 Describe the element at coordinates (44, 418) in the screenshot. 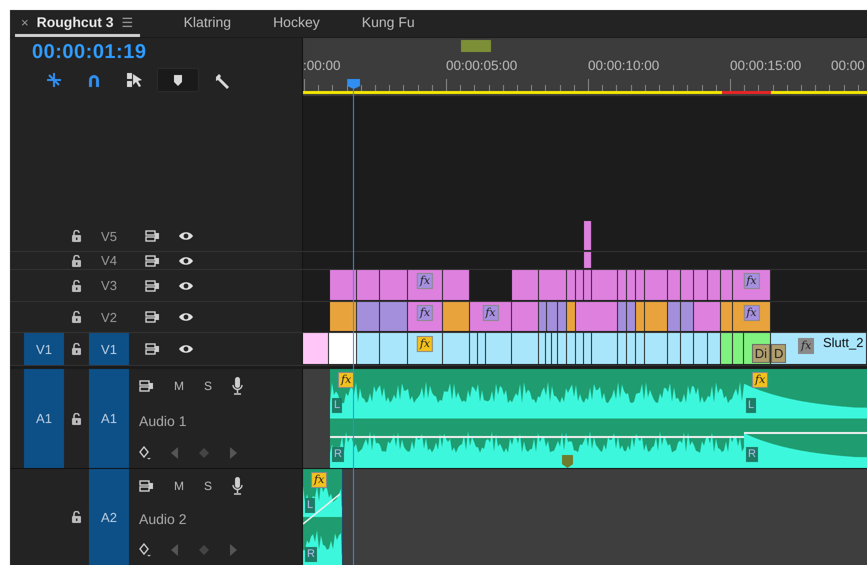

I see `source-patch: A1` at that location.